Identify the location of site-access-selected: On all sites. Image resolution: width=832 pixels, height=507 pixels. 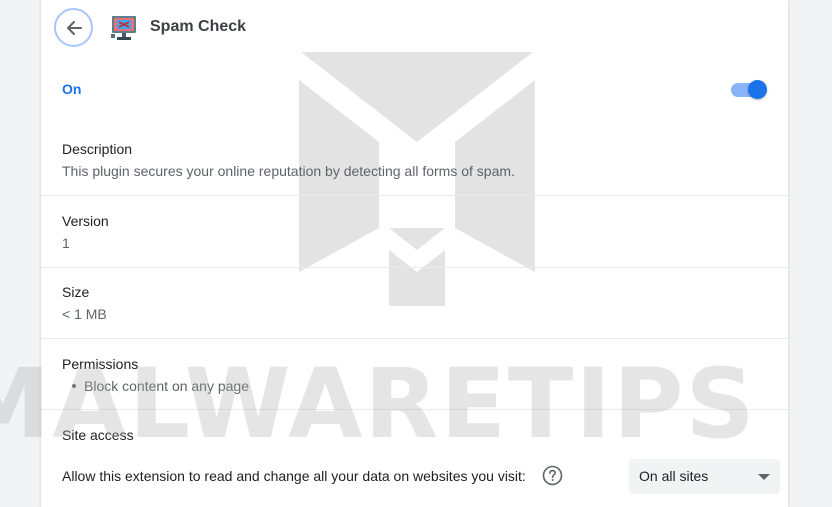
(674, 476).